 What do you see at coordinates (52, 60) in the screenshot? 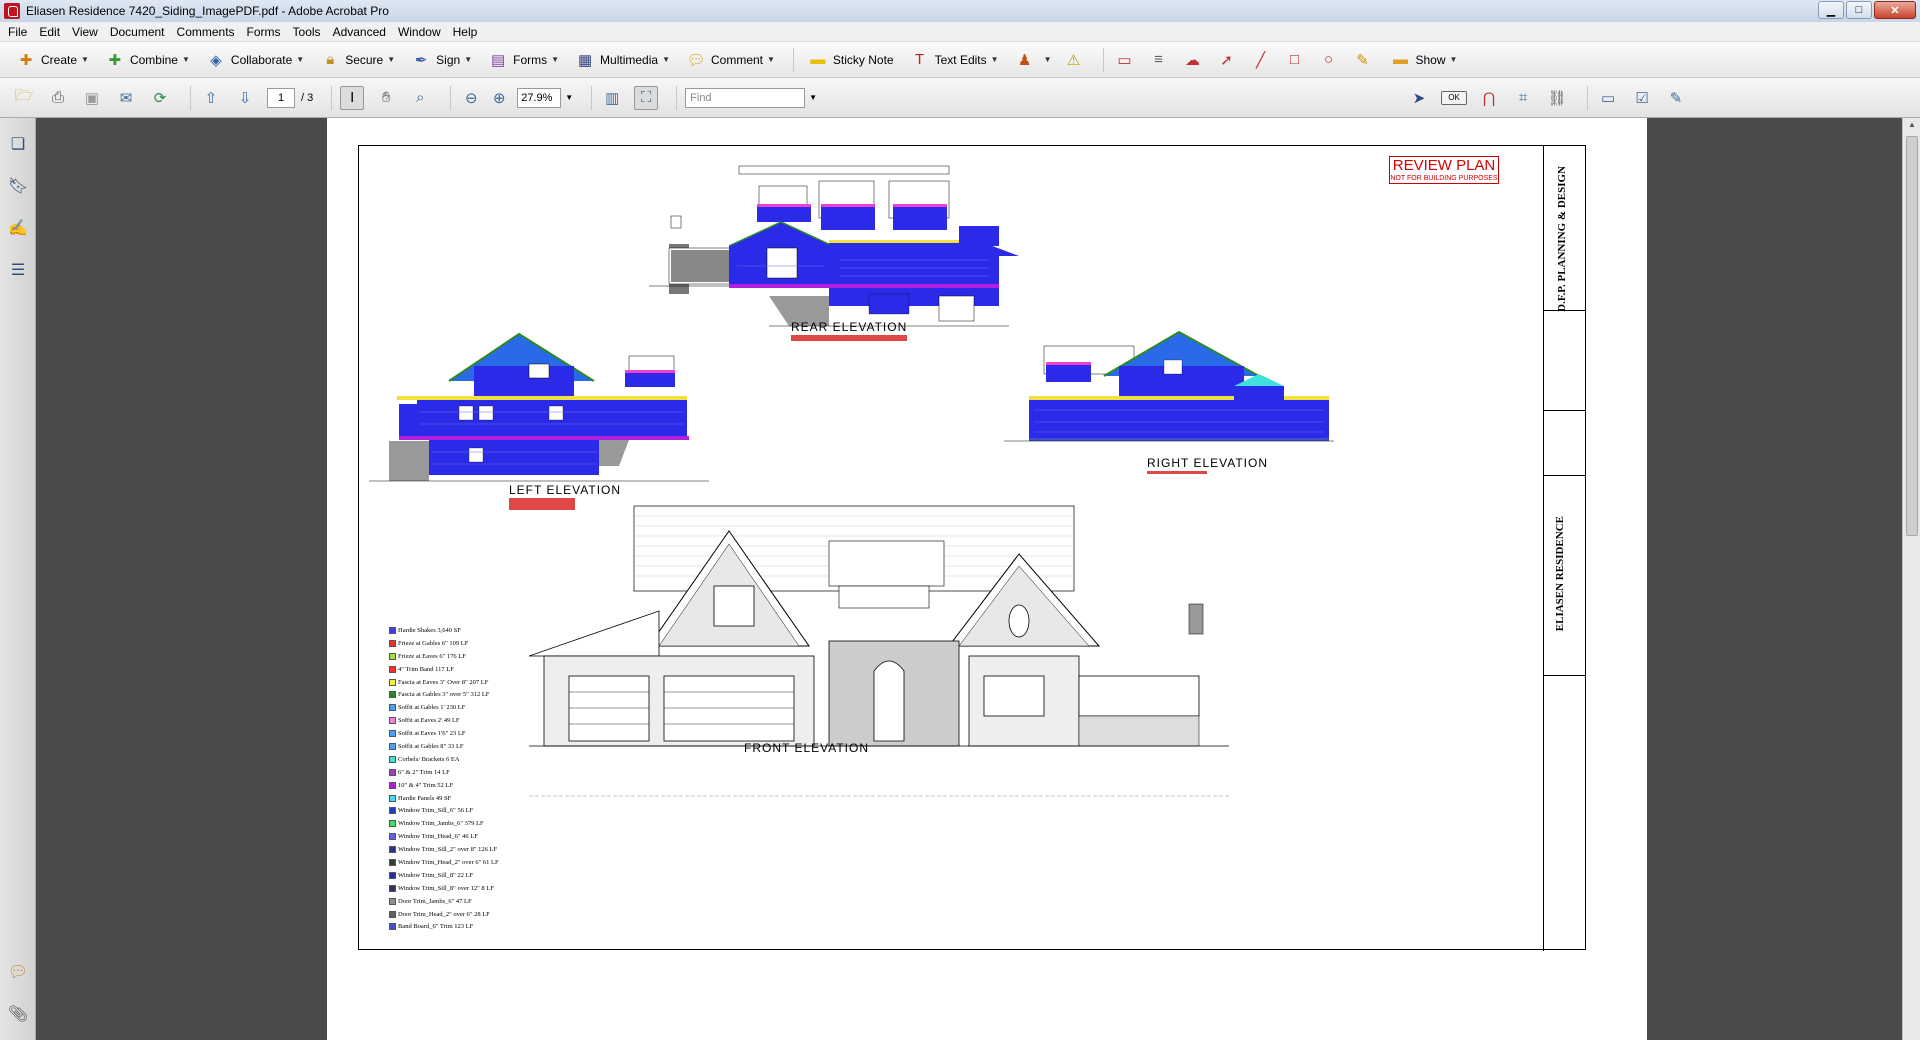
I see `create-button: ✚ Create ▼` at bounding box center [52, 60].